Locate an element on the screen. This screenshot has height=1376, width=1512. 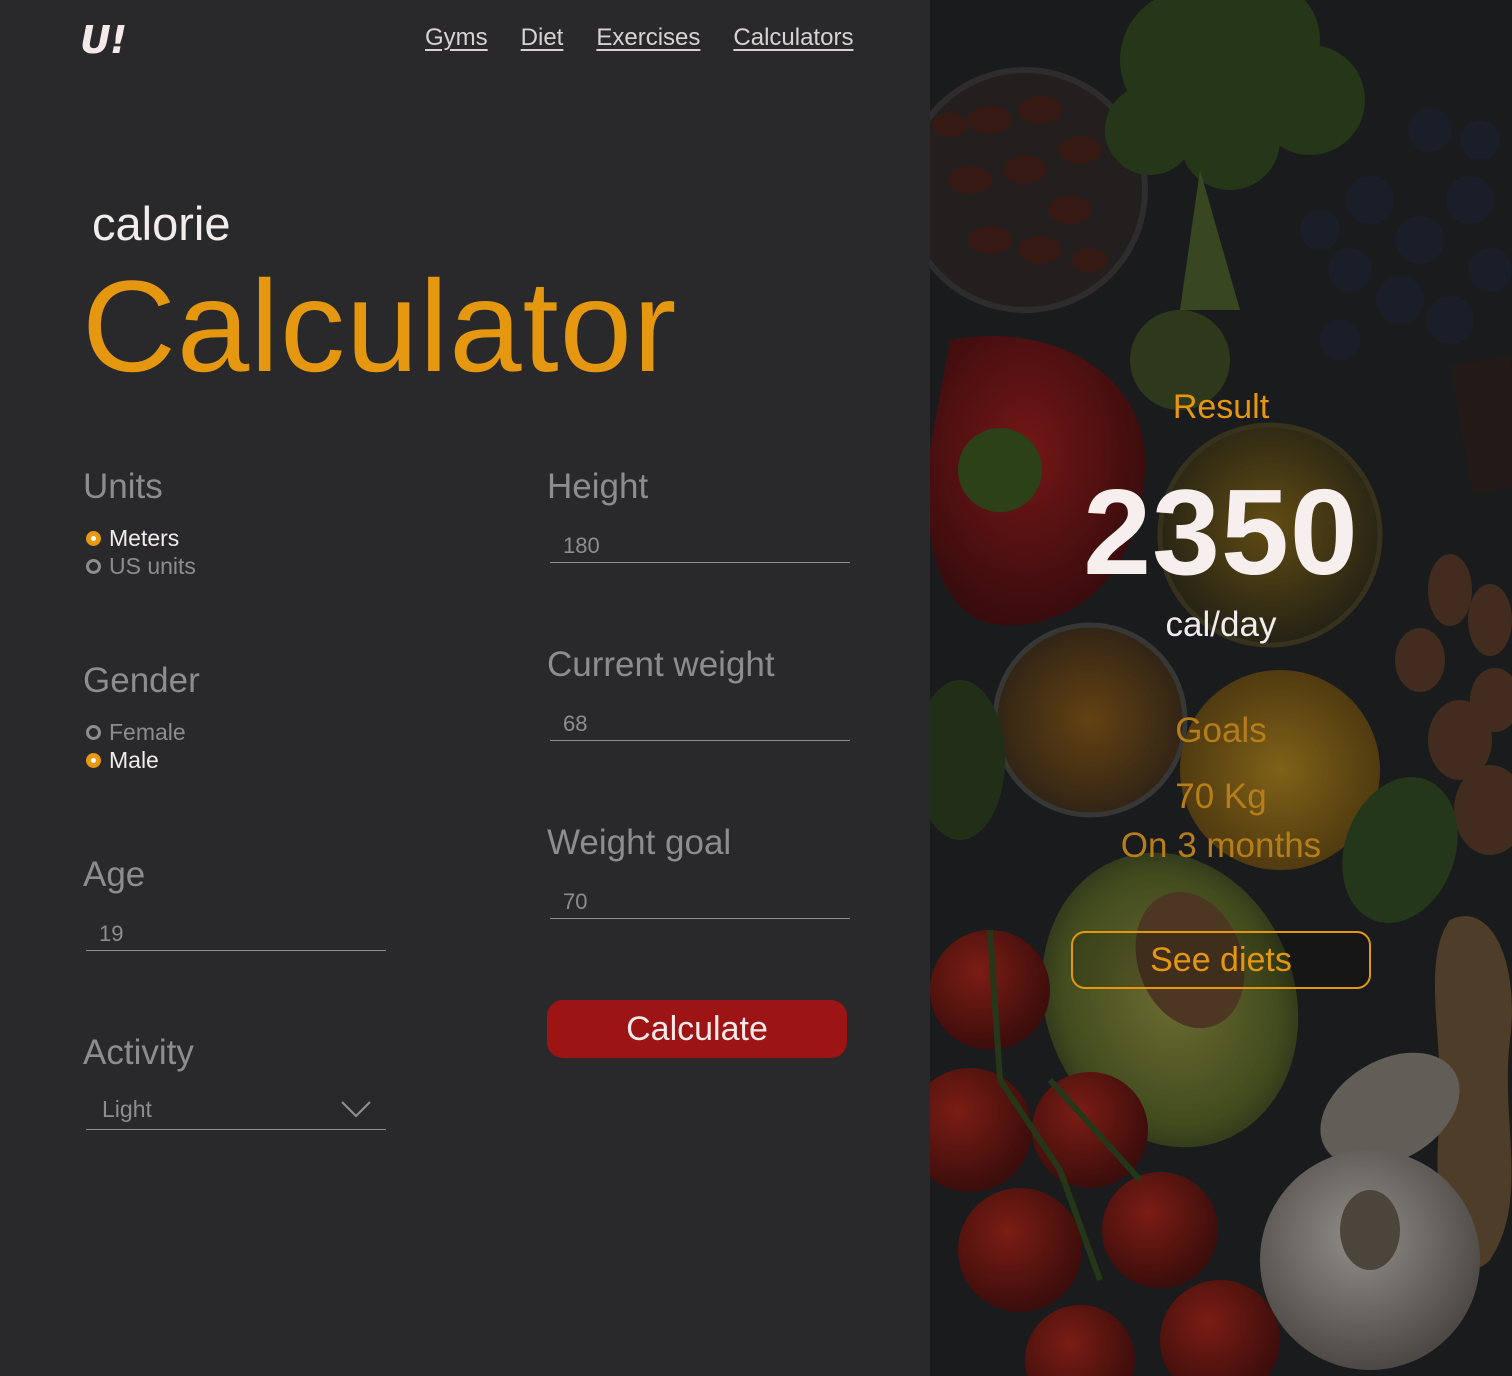
units-option-us: US units is located at coordinates (141, 566).